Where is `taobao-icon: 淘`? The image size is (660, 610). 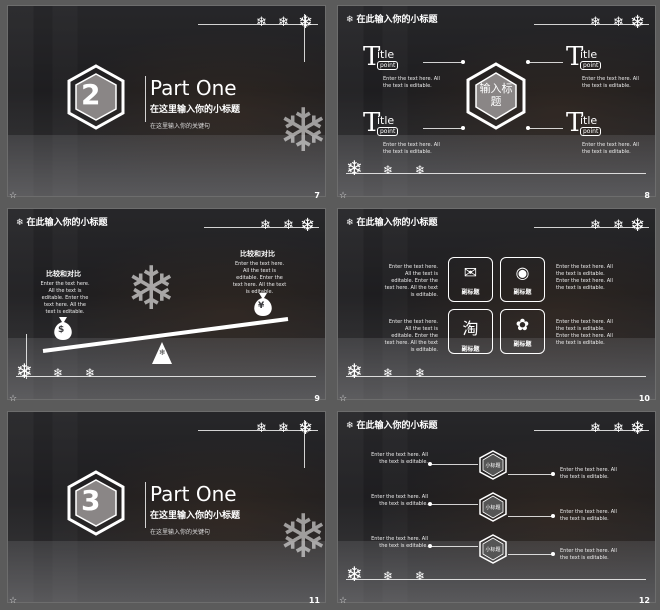
taobao-icon: 淘 is located at coordinates (470, 328).